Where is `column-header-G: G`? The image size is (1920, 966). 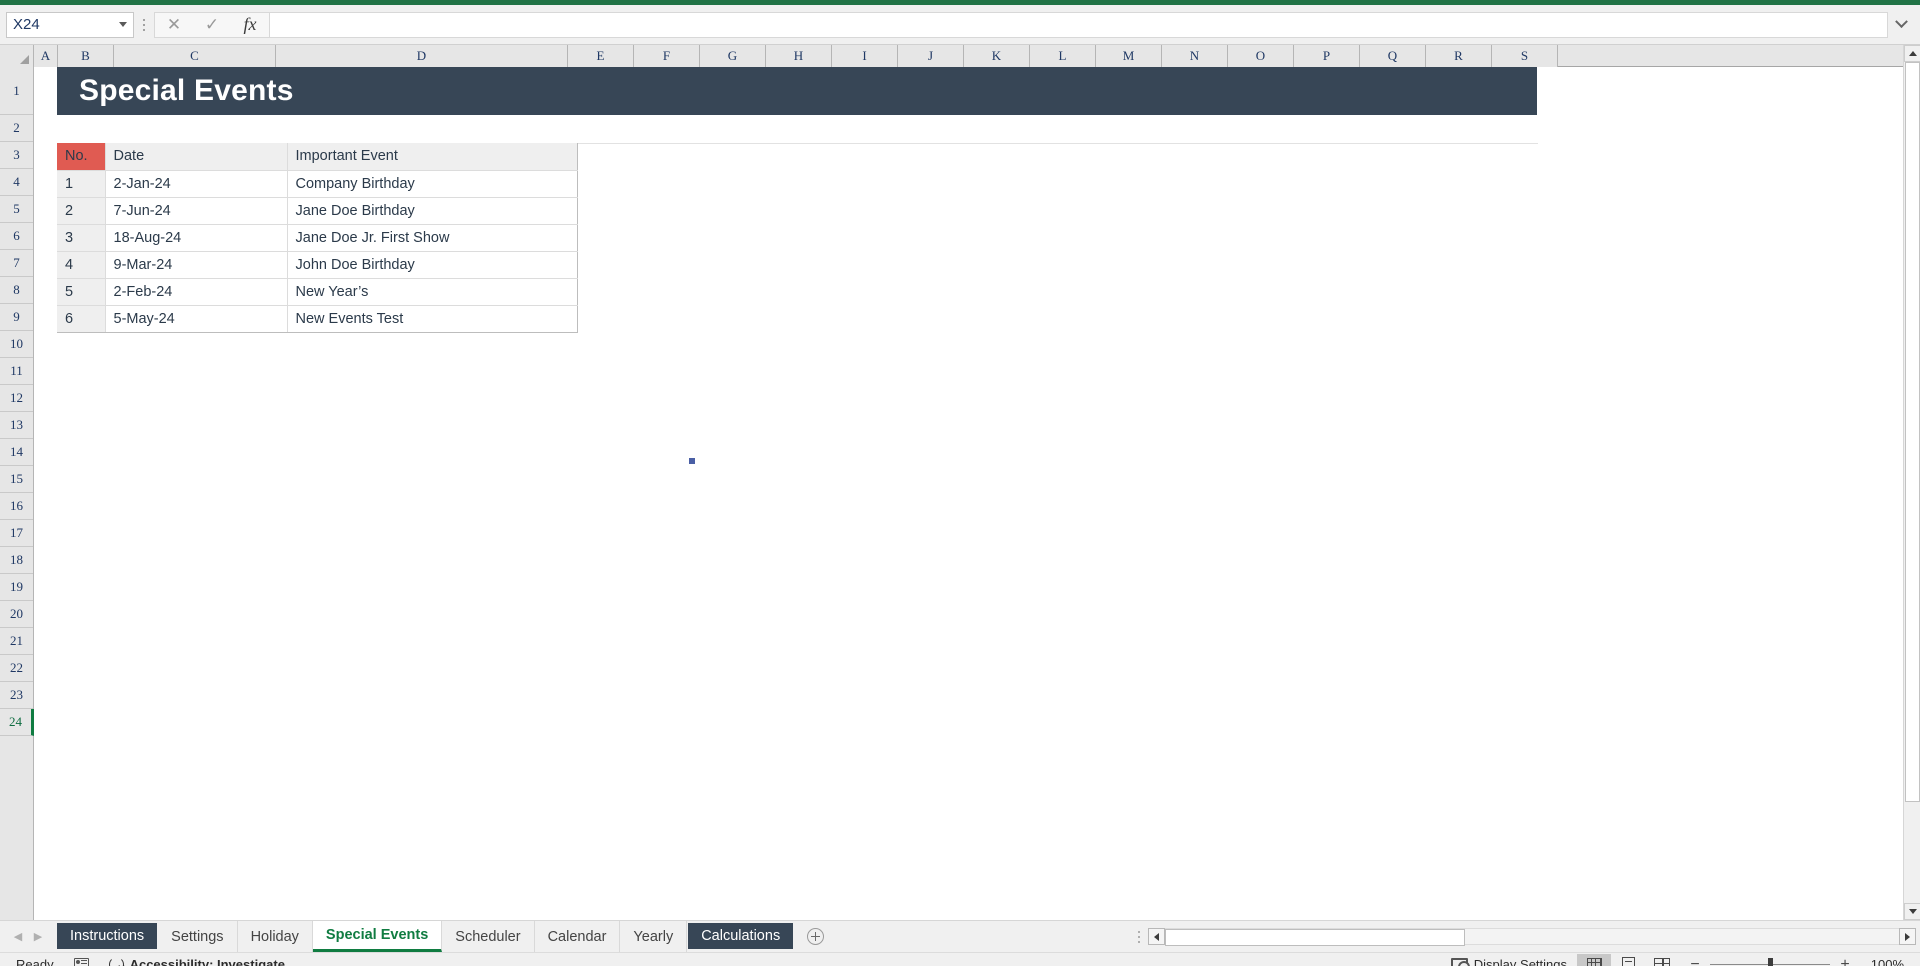
column-header-G: G is located at coordinates (733, 56).